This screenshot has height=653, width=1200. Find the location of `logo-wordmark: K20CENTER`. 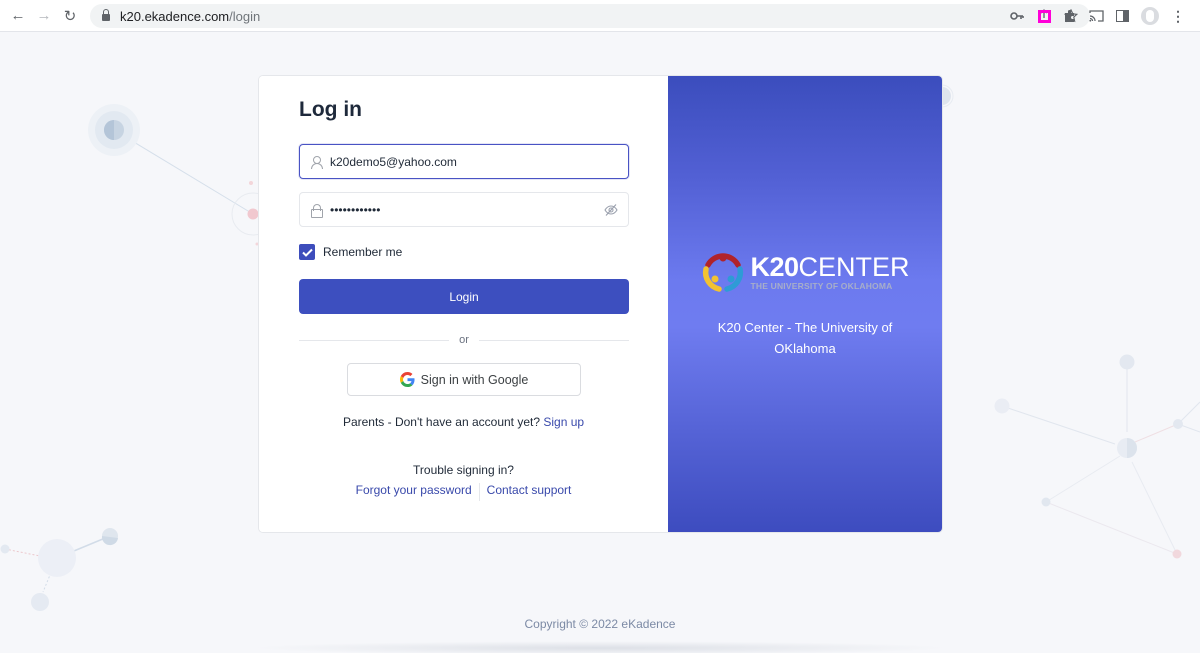

logo-wordmark: K20CENTER is located at coordinates (829, 267).